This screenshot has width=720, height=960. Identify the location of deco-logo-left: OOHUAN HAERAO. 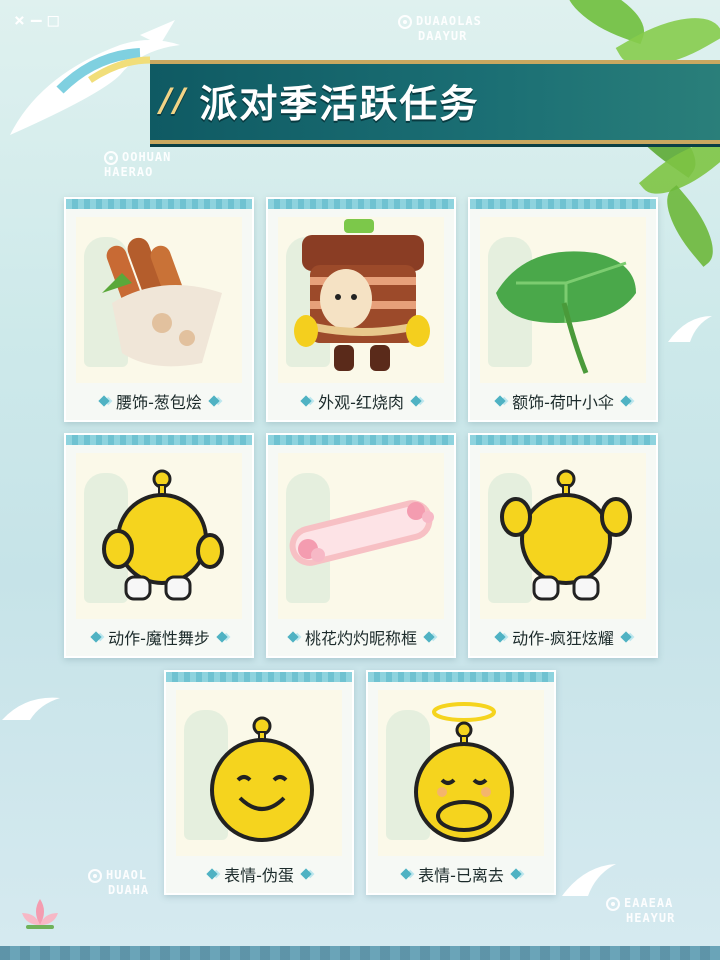
(138, 164).